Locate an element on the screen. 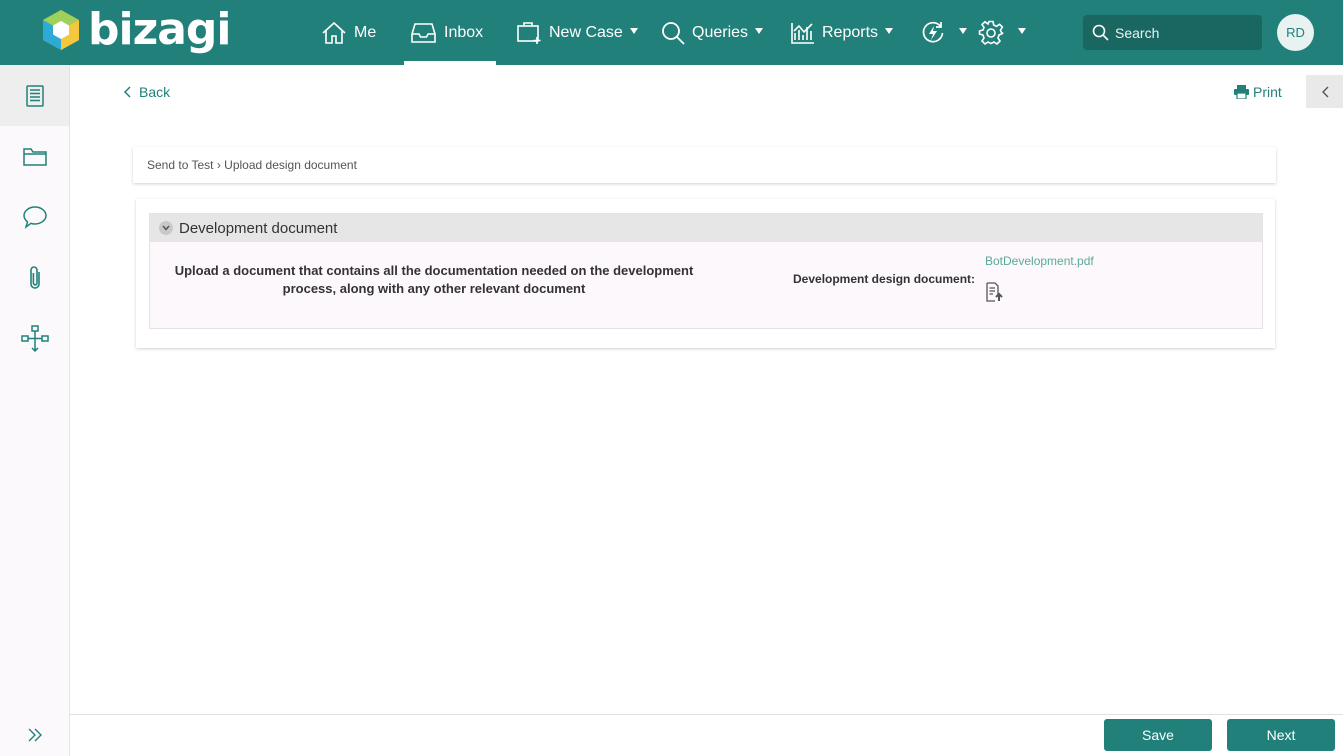  breadcrumb: Send to Test › Upload design document is located at coordinates (704, 165).